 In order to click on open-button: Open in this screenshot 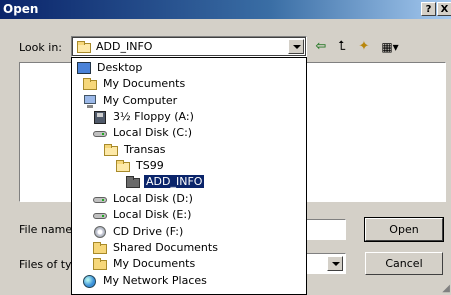, I will do `click(404, 229)`.